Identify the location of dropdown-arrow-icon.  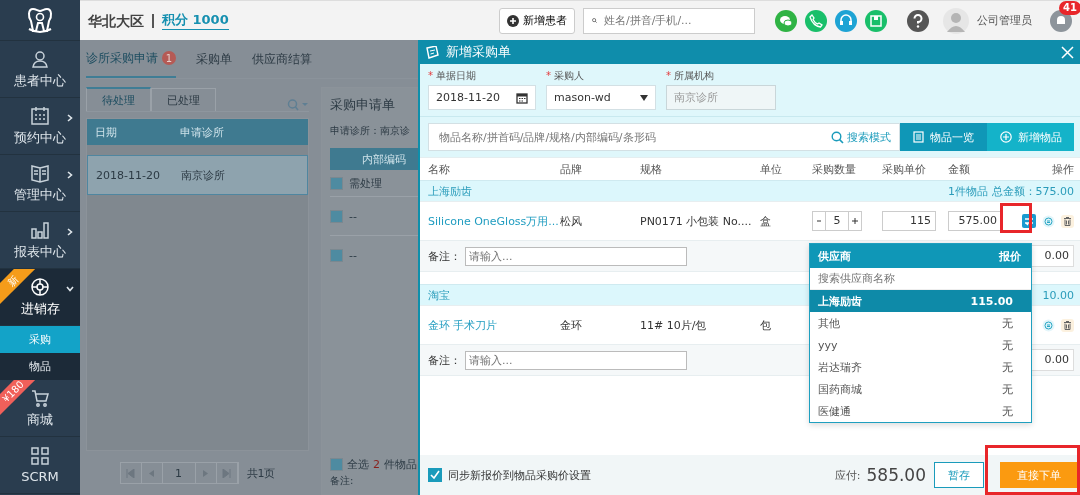
(644, 97).